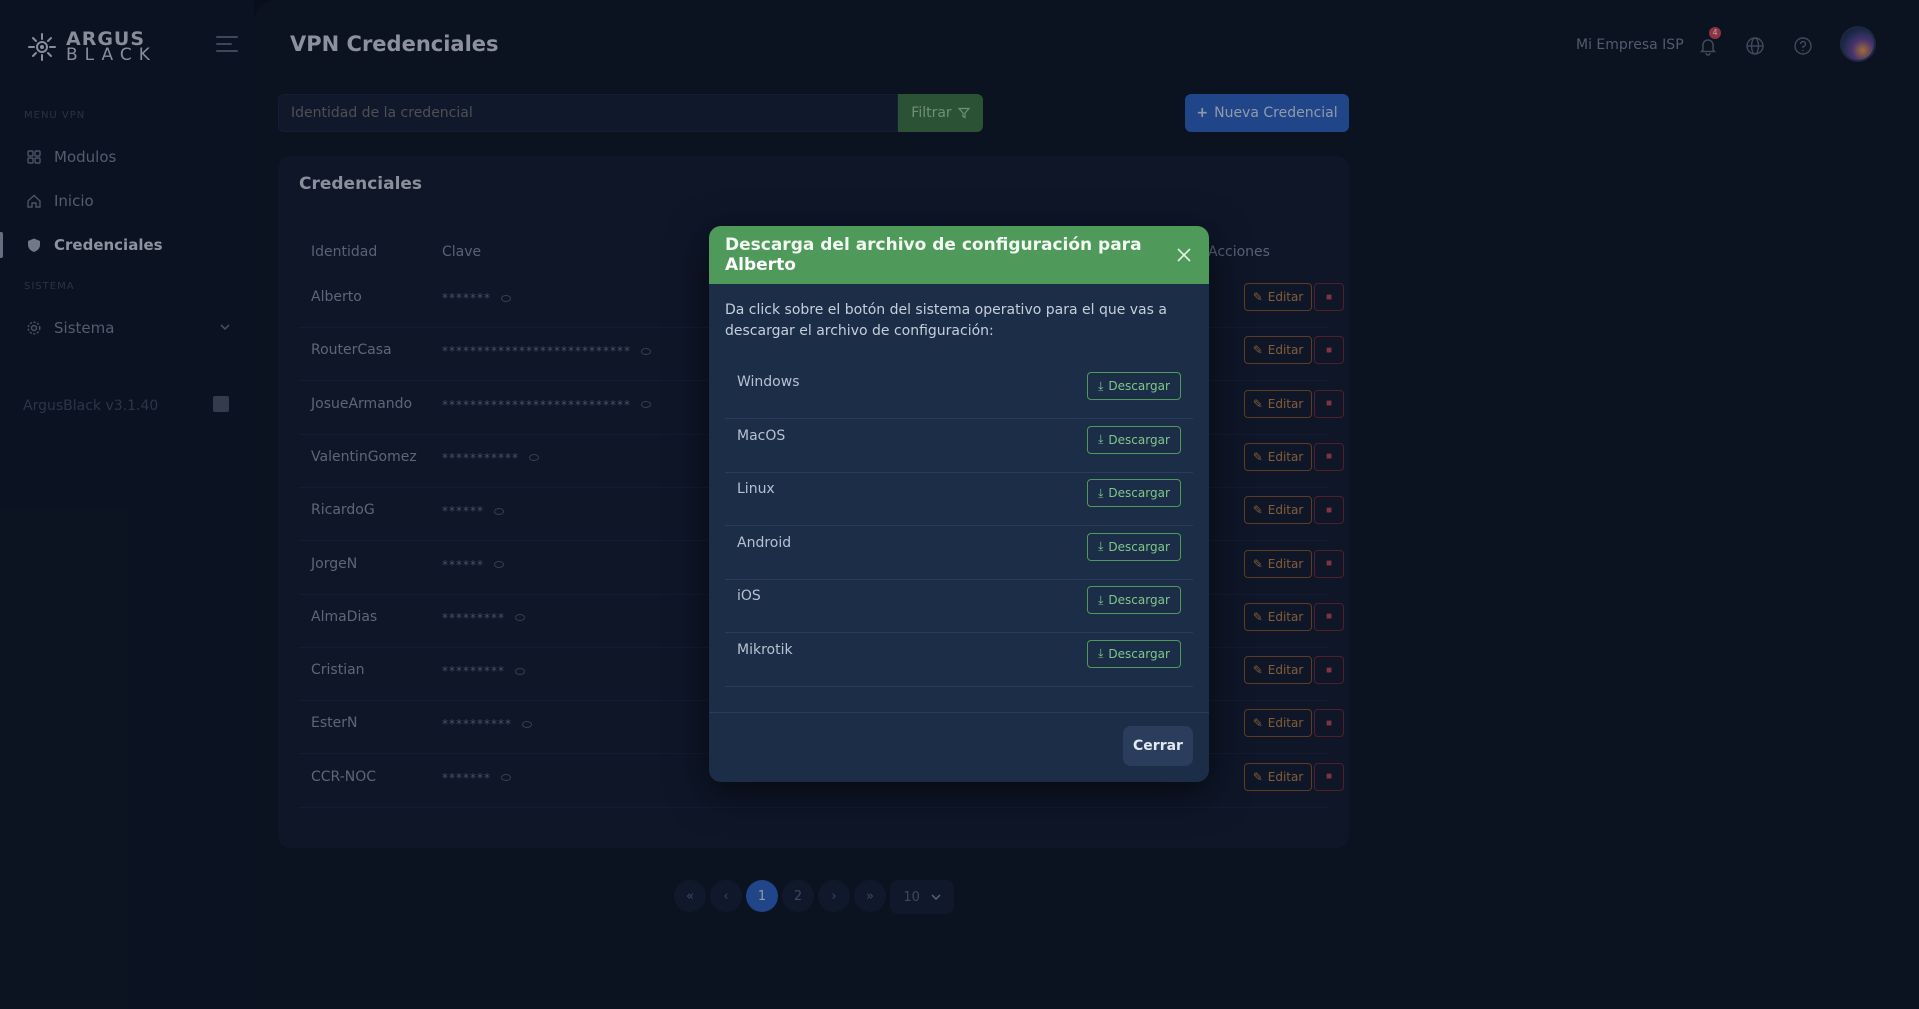 The image size is (1919, 1009). What do you see at coordinates (959, 660) in the screenshot?
I see `os-row-mikrotik: Mikrotik ⤓ Descargar` at bounding box center [959, 660].